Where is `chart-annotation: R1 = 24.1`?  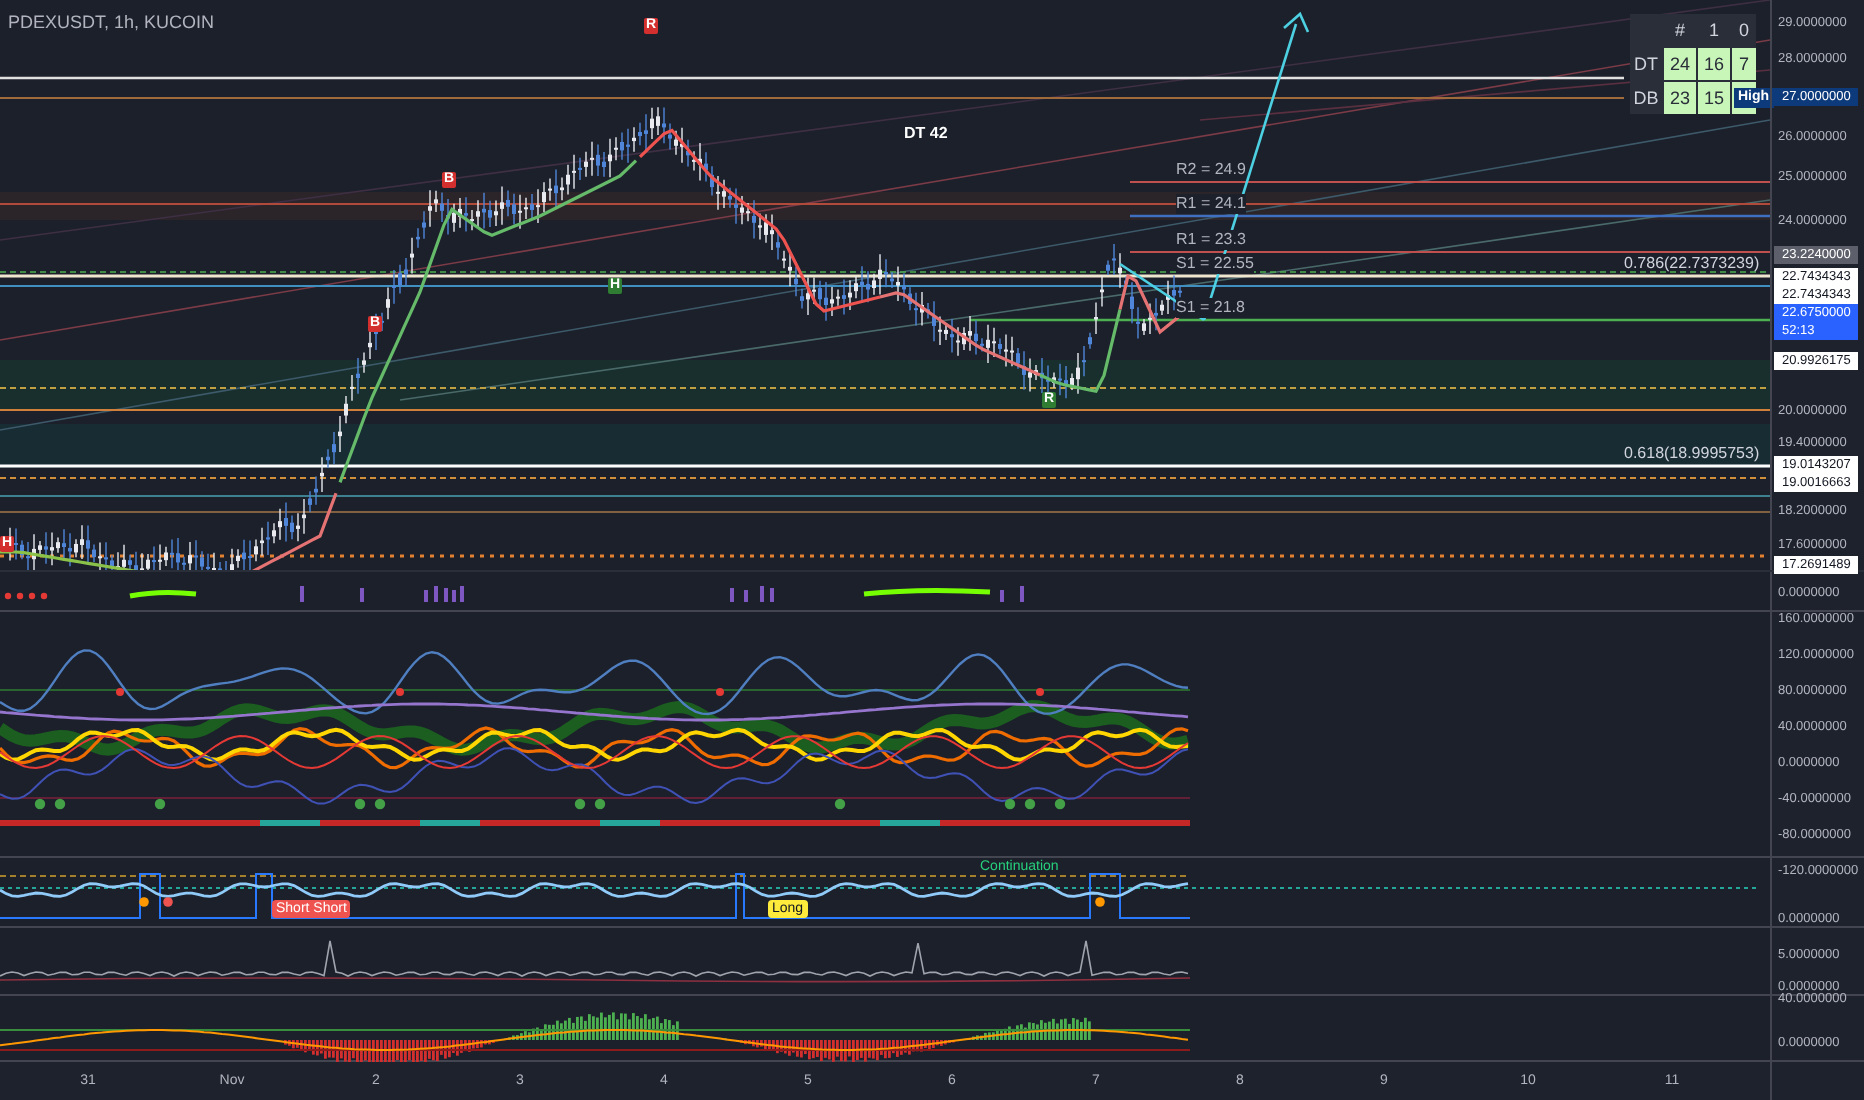 chart-annotation: R1 = 24.1 is located at coordinates (1211, 204).